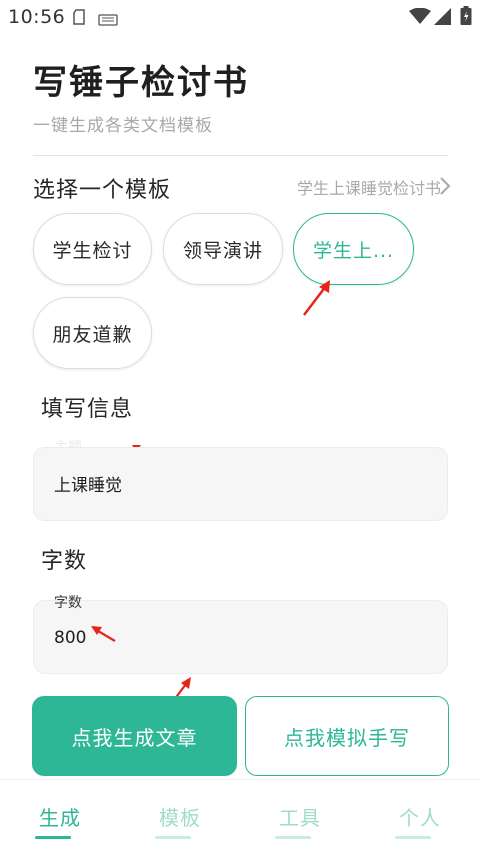 The image size is (481, 856). Describe the element at coordinates (347, 736) in the screenshot. I see `simulate-handwriting-button: 点我模拟手写` at that location.